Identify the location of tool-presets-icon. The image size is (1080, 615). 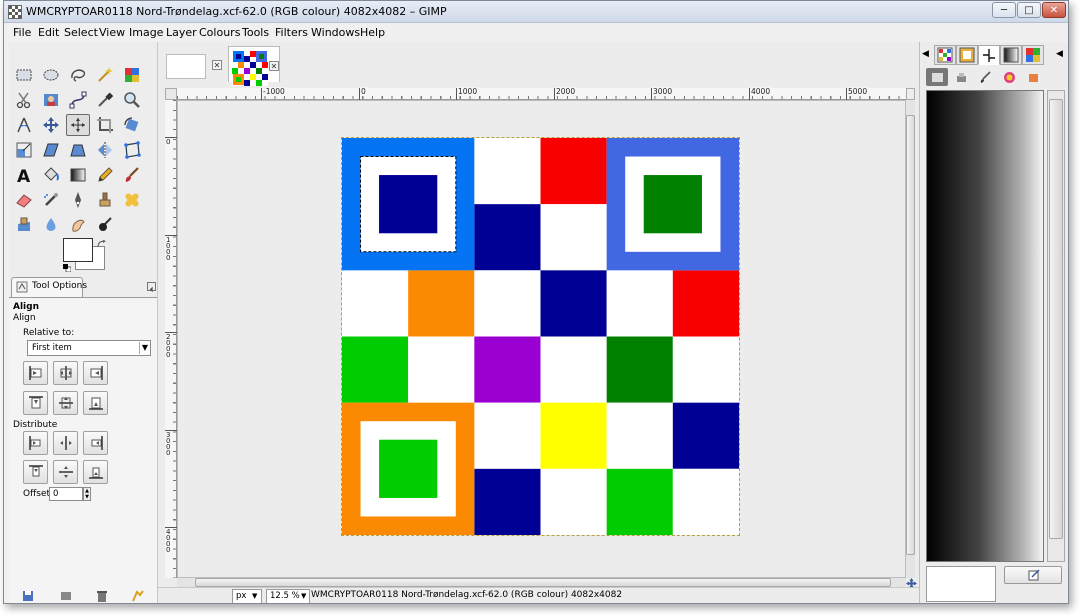
(937, 77).